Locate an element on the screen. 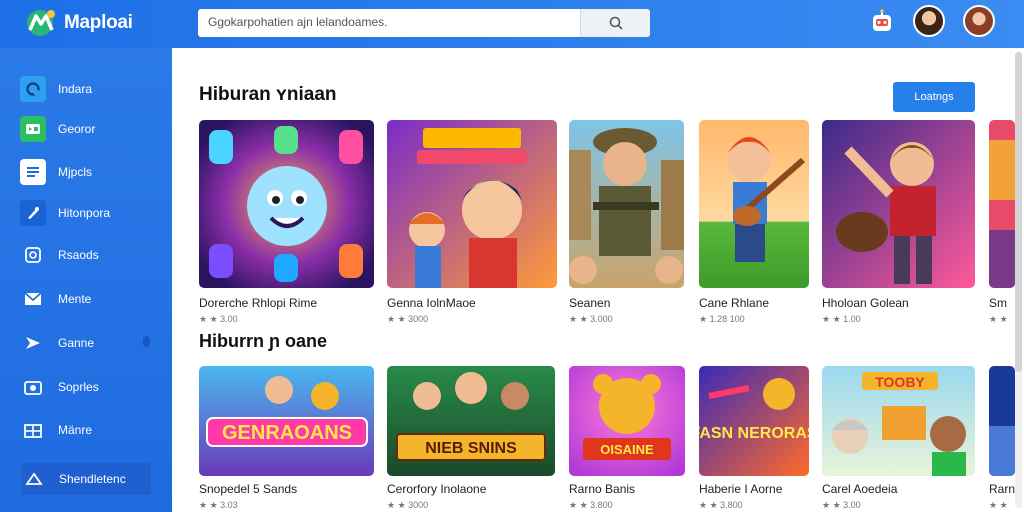  card-title: Rarn is located at coordinates (1002, 489).